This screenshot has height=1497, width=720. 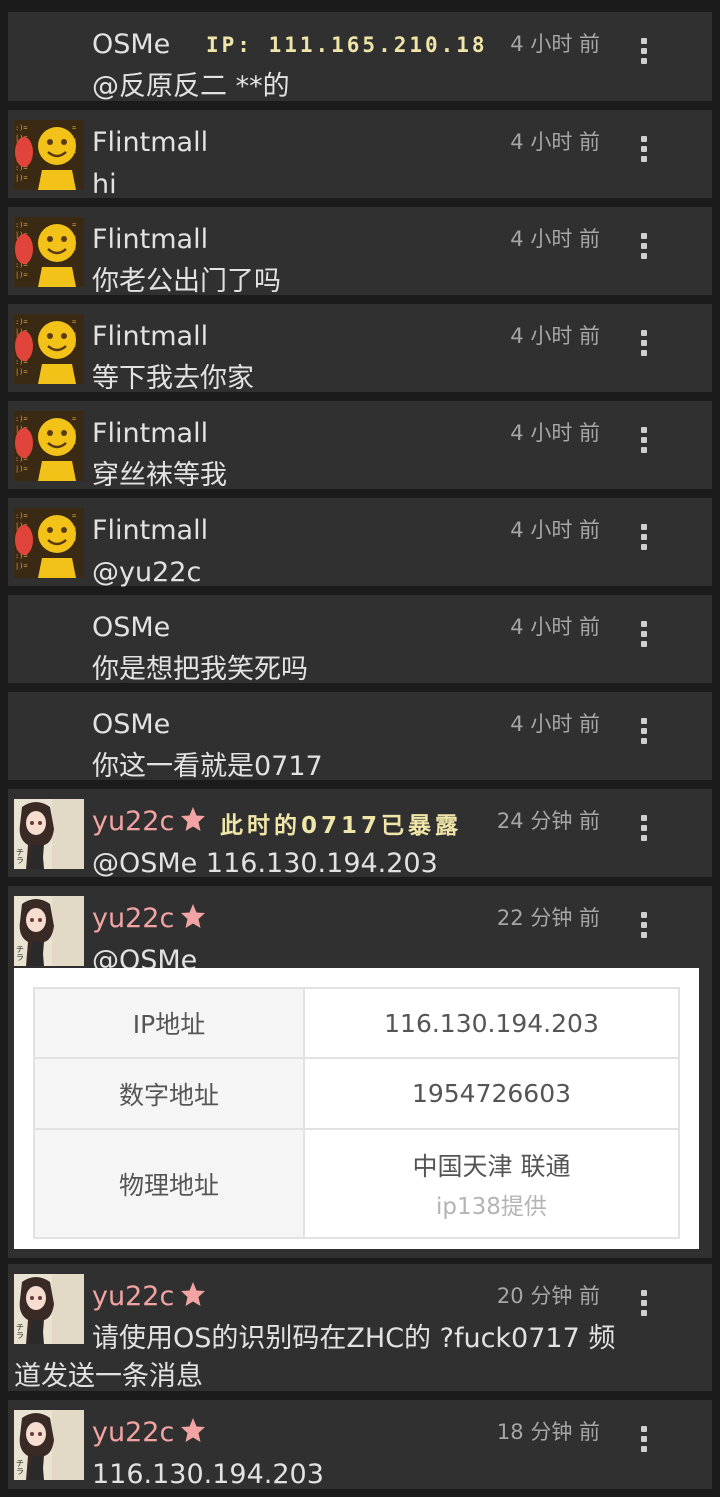 I want to click on chat-message: OSMe 4 小时 前 你是想把我笑死吗, so click(x=360, y=640).